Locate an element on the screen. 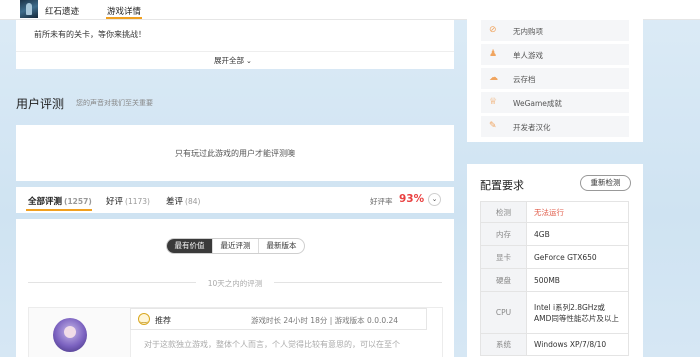  game-intro-card: 前所未有的关卡，等你来挑战！ 展开全部 ⌄ is located at coordinates (235, 44).